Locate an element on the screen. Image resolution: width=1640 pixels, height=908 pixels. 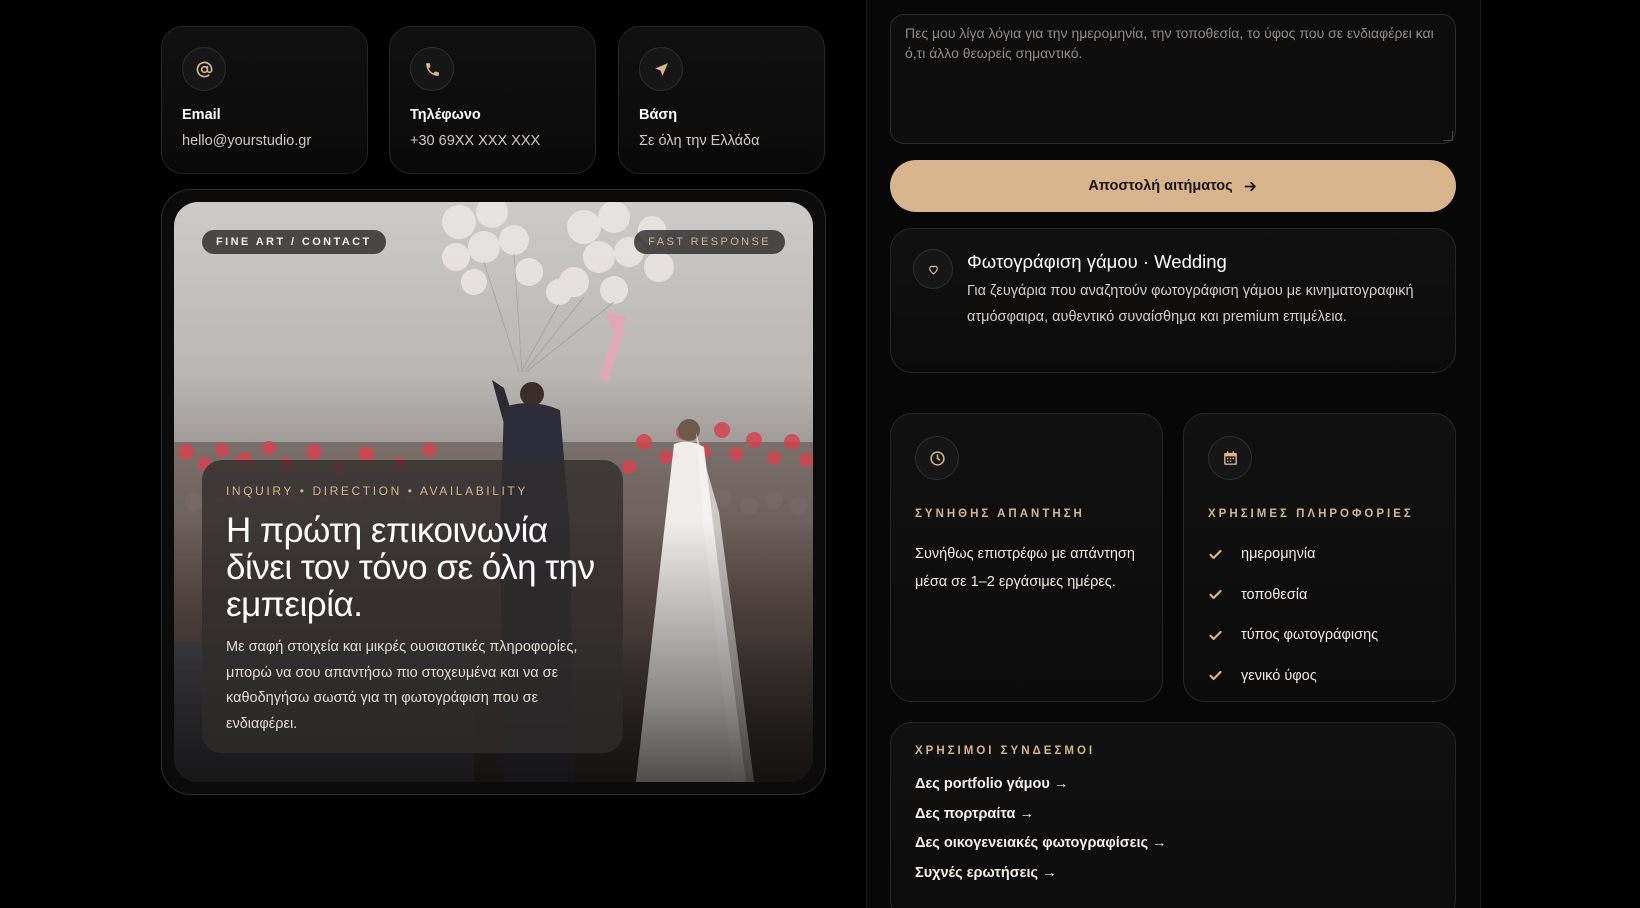
link-portraits: Δες πορτραίτα → is located at coordinates (974, 814).